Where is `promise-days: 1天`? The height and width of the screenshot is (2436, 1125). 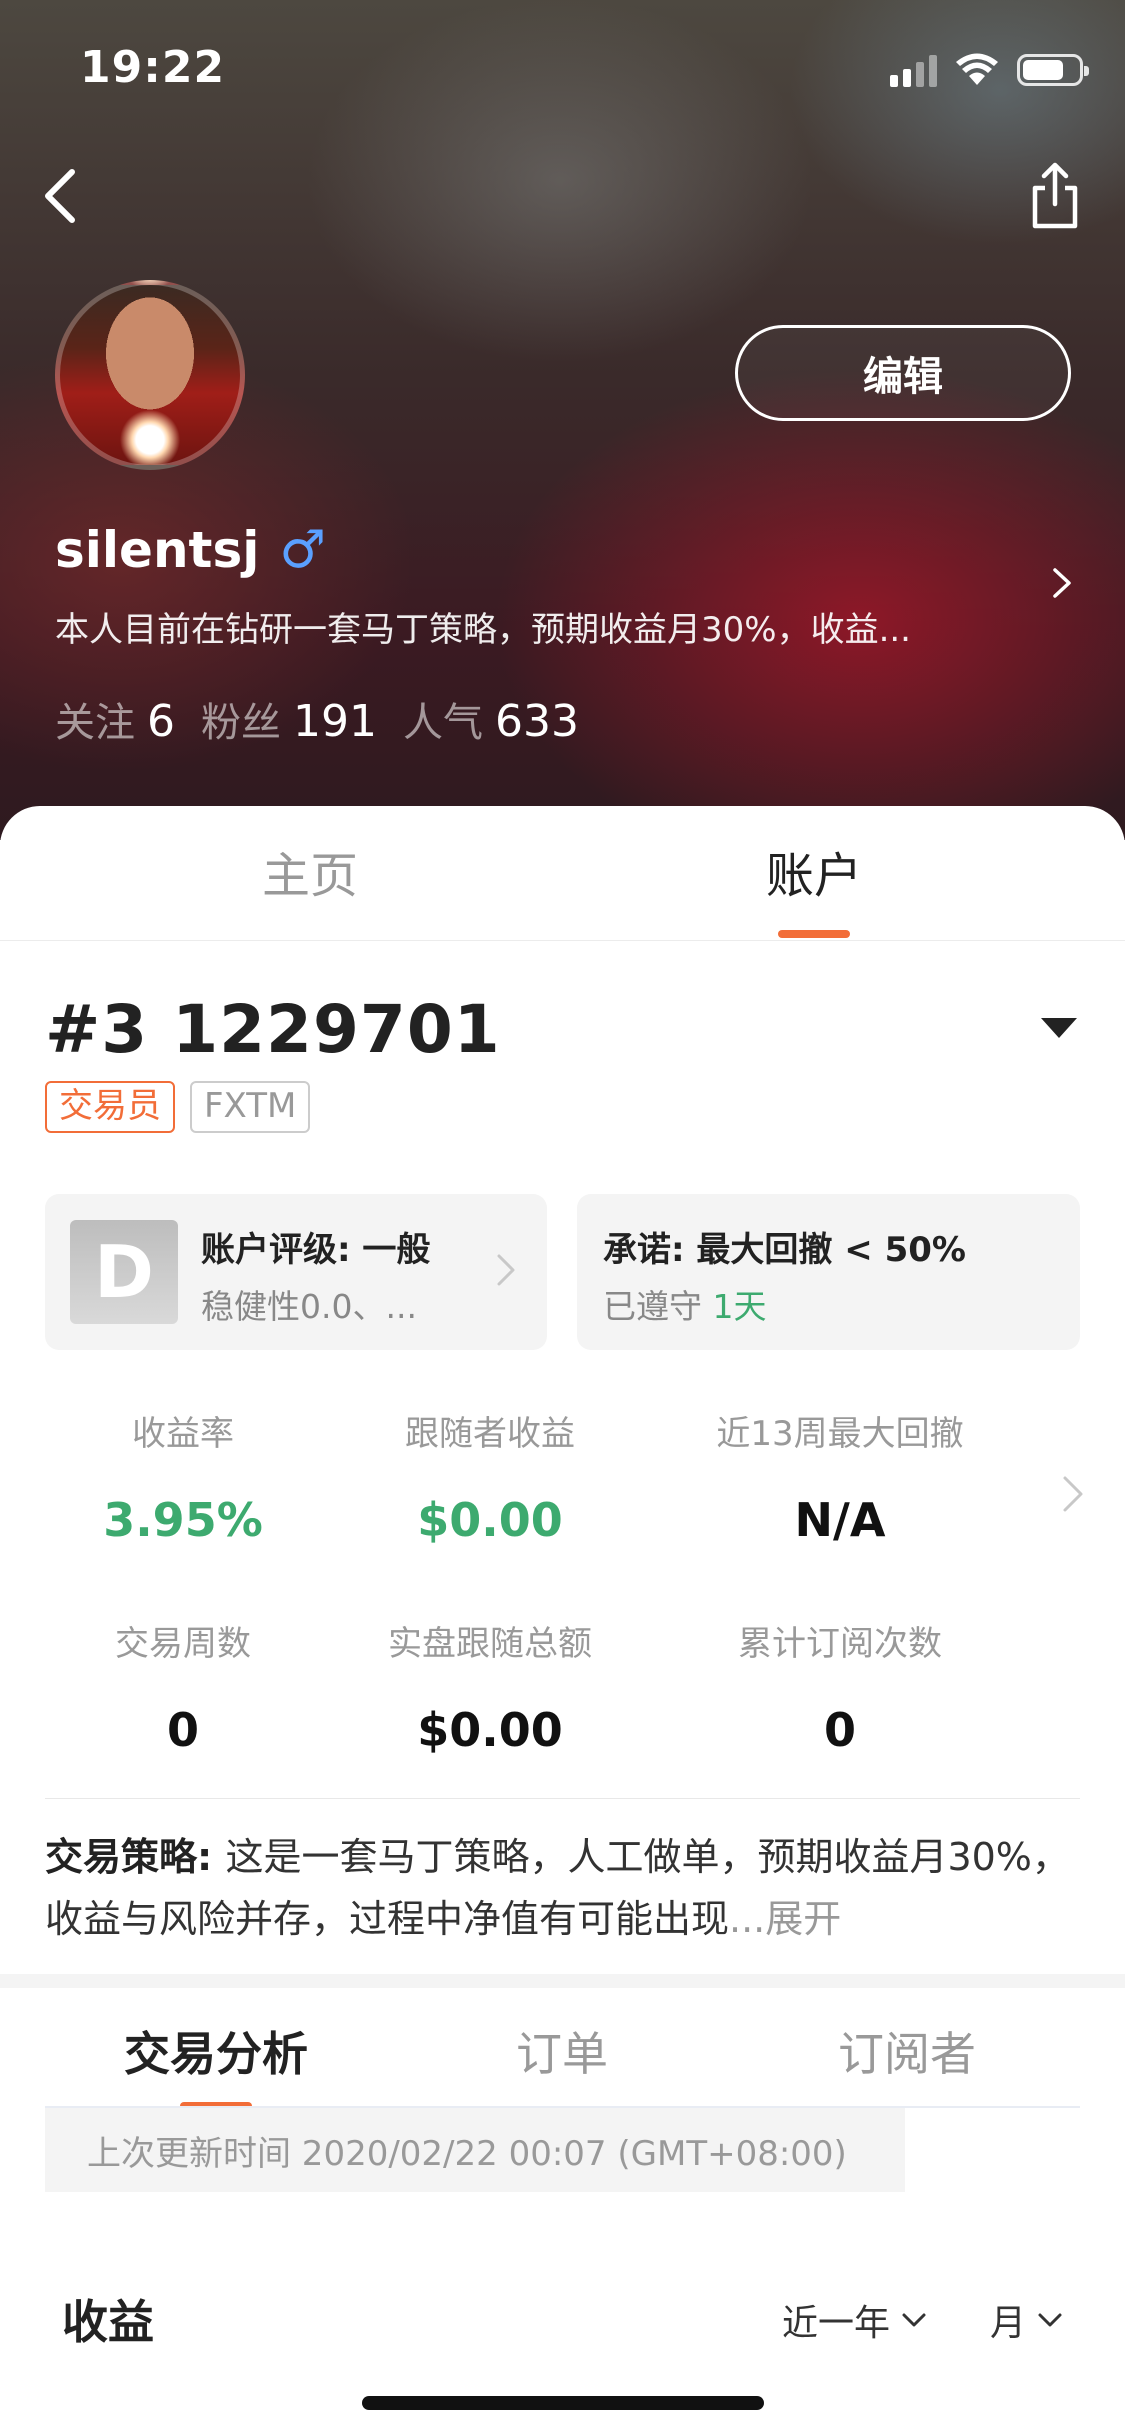
promise-days: 1天 is located at coordinates (739, 1306).